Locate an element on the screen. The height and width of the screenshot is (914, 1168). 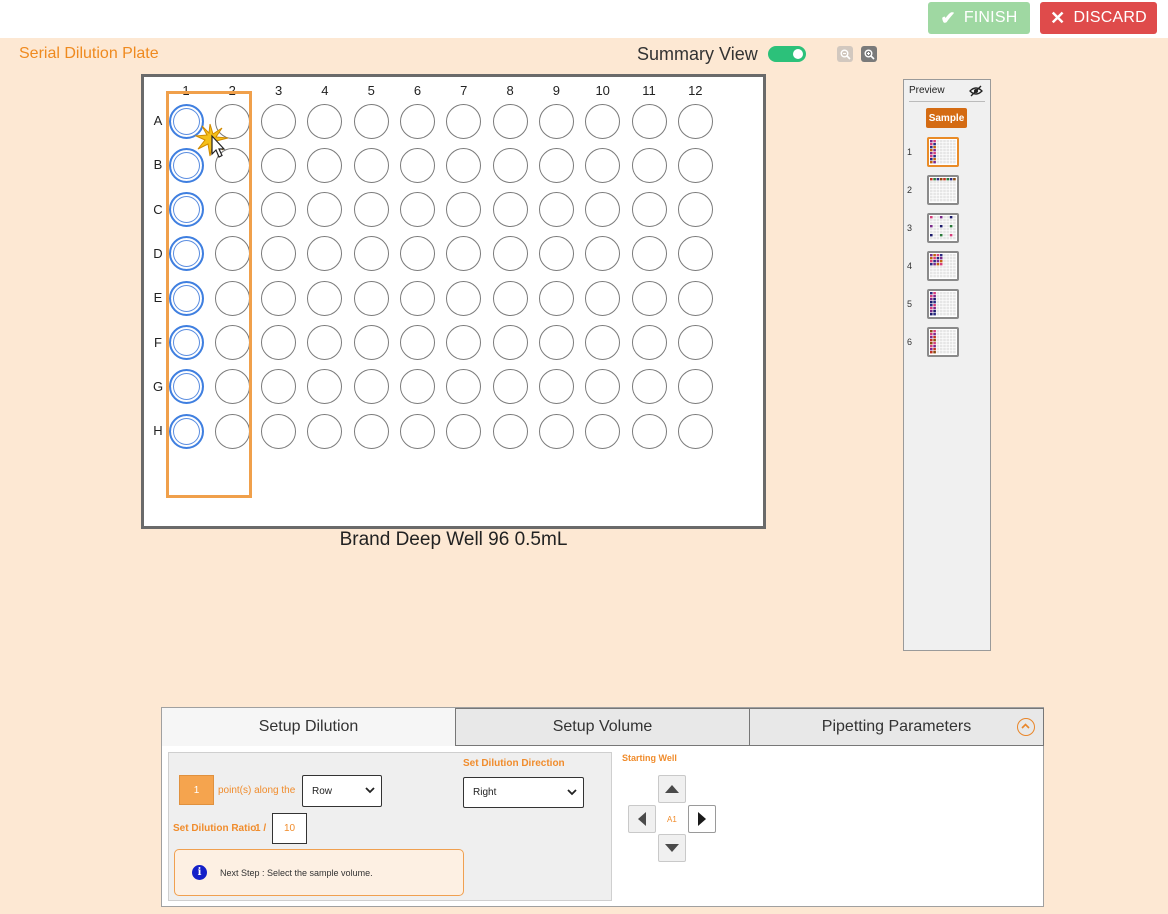
move-left-button is located at coordinates (642, 819).